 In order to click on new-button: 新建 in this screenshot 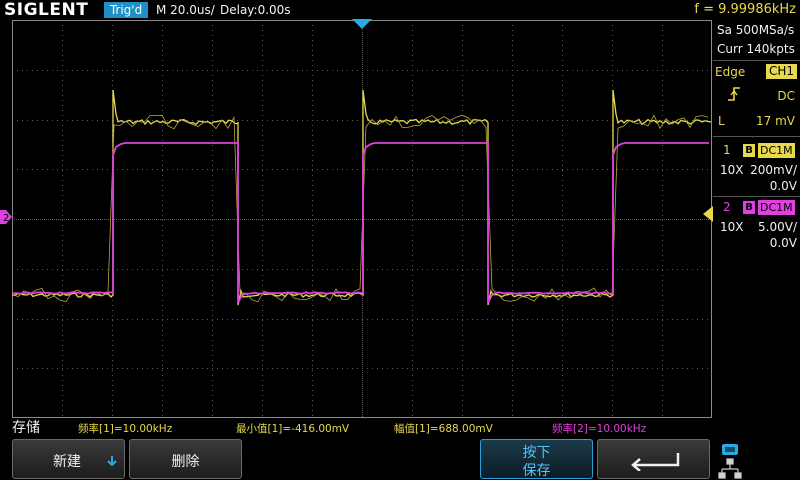, I will do `click(68, 459)`.